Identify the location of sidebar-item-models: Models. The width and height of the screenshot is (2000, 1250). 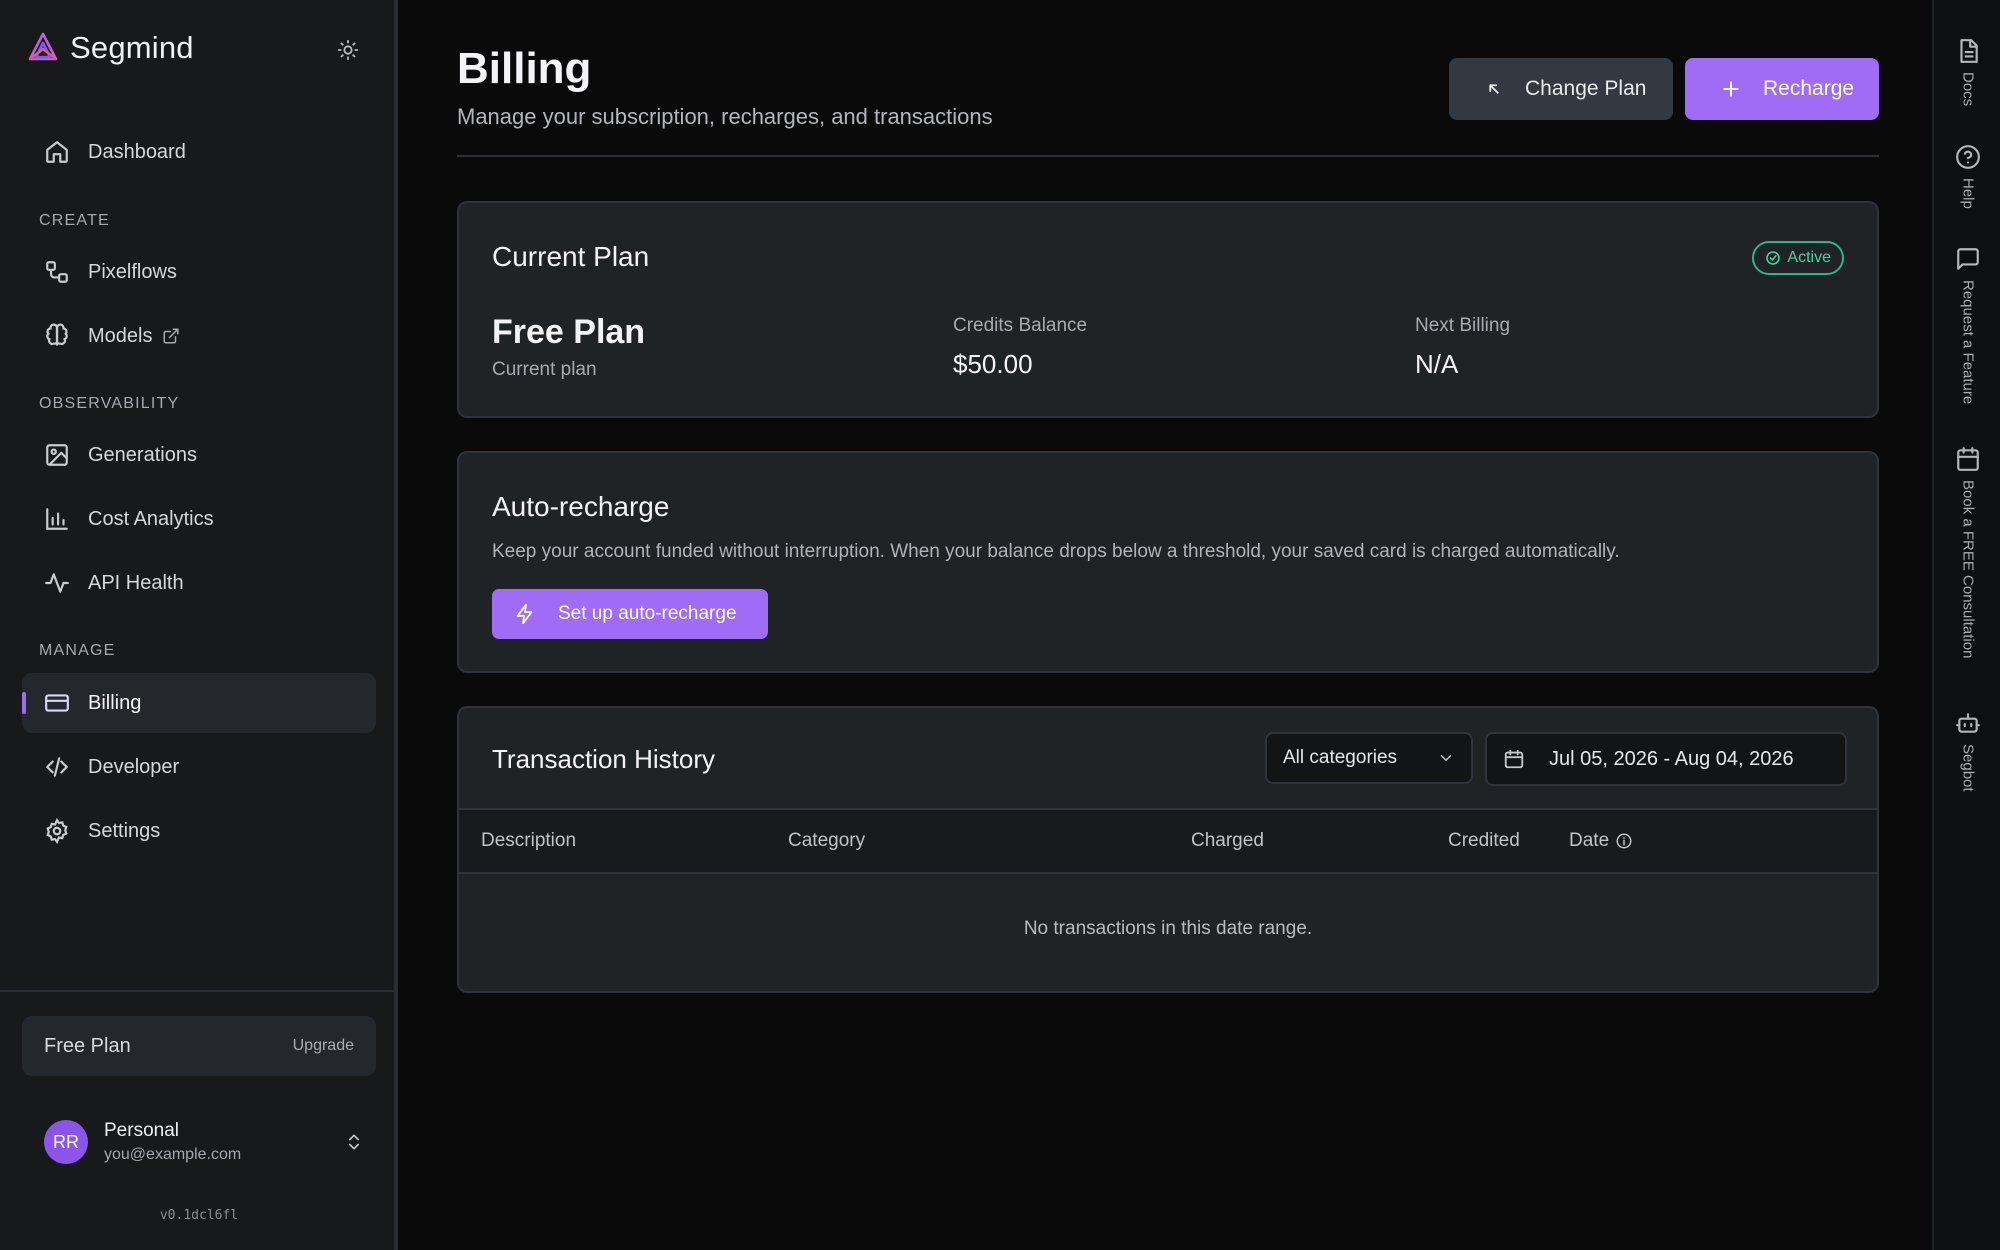
(199, 336).